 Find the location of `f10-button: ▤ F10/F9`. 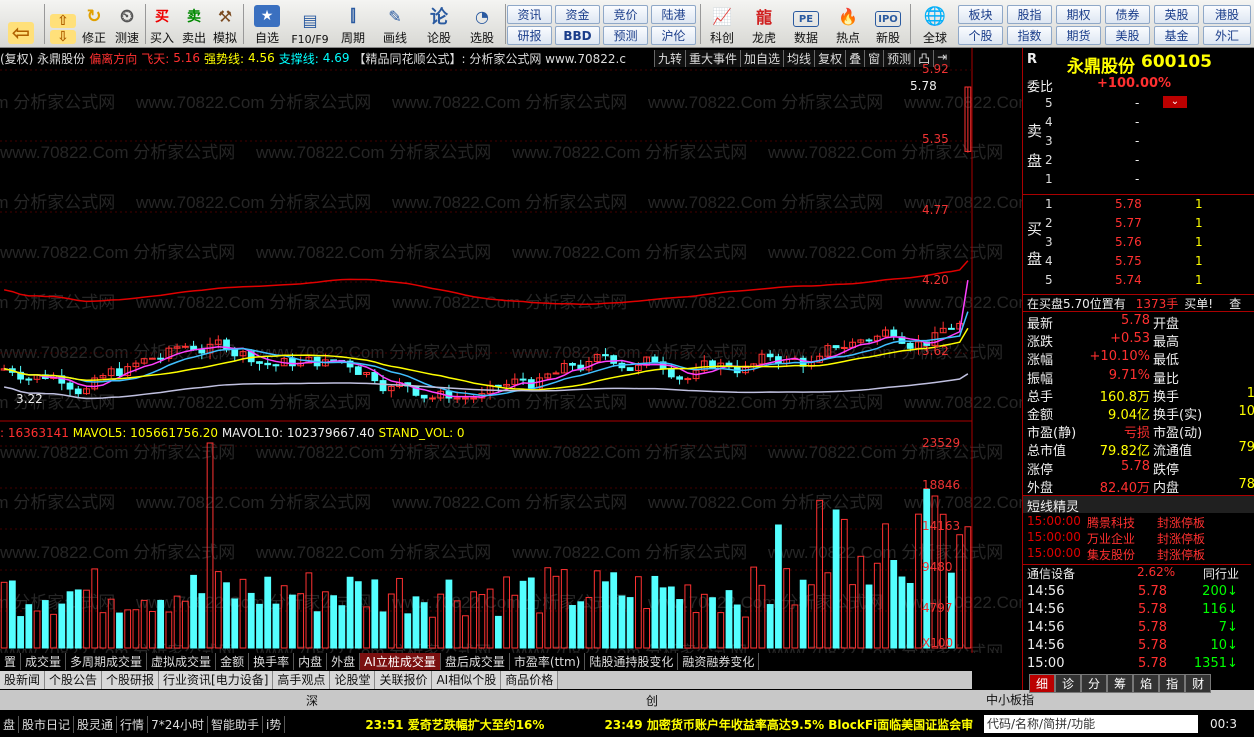

f10-button: ▤ F10/F9 is located at coordinates (310, 24).